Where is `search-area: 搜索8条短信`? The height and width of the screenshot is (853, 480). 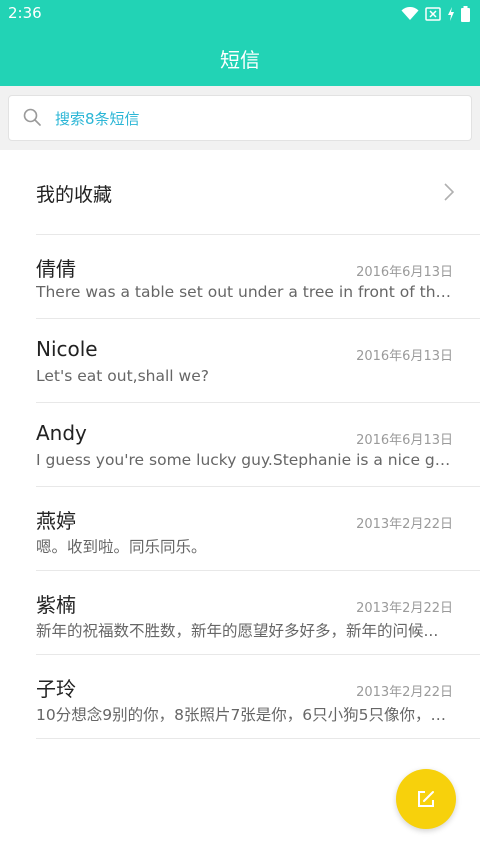
search-area: 搜索8条短信 is located at coordinates (240, 118).